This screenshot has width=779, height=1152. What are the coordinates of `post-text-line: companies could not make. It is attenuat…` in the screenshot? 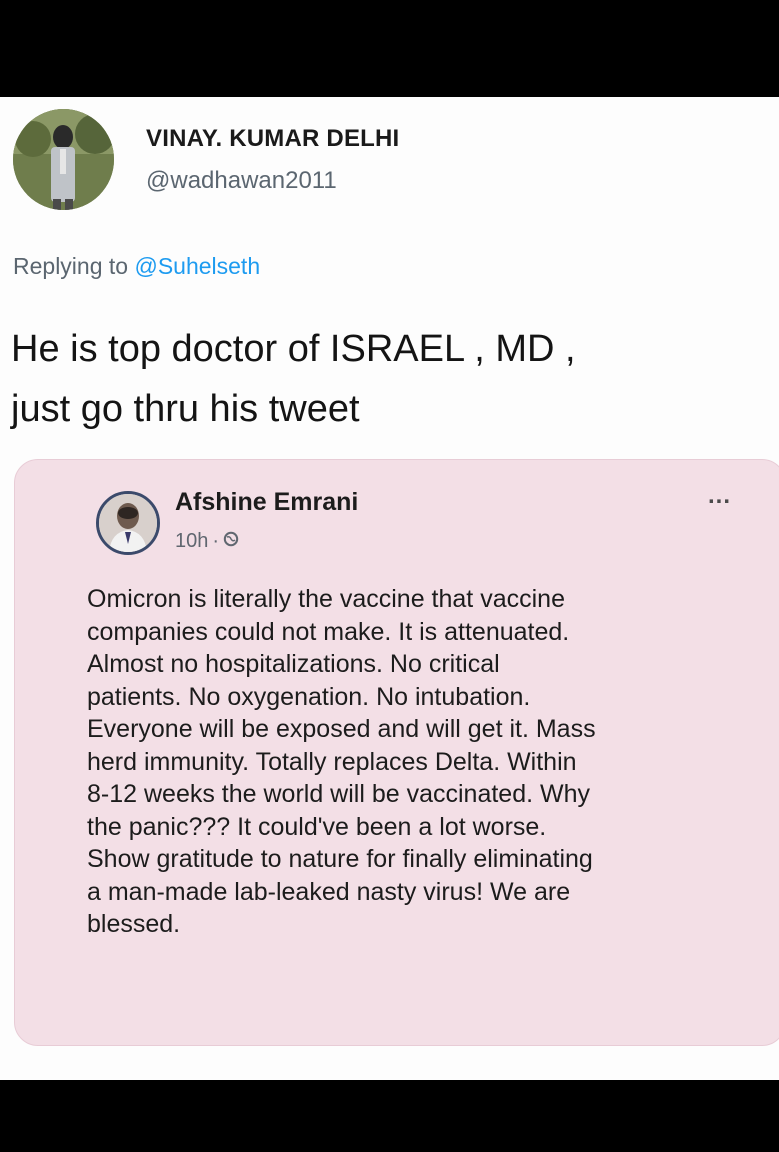 It's located at (328, 631).